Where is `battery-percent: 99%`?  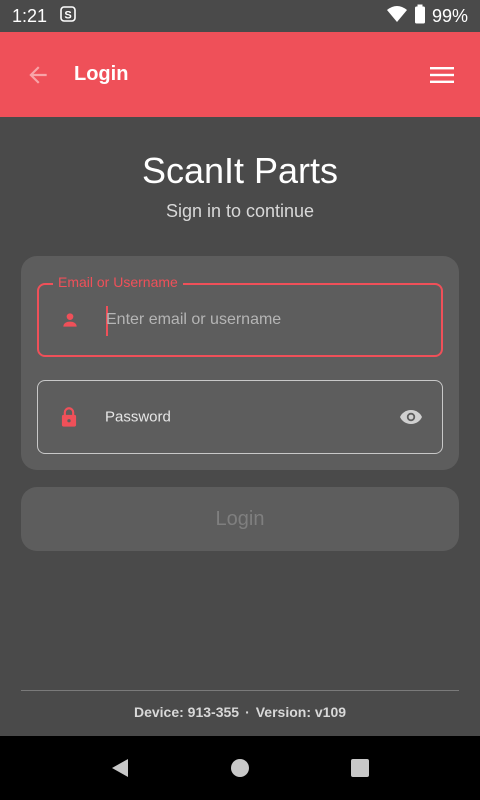
battery-percent: 99% is located at coordinates (449, 15).